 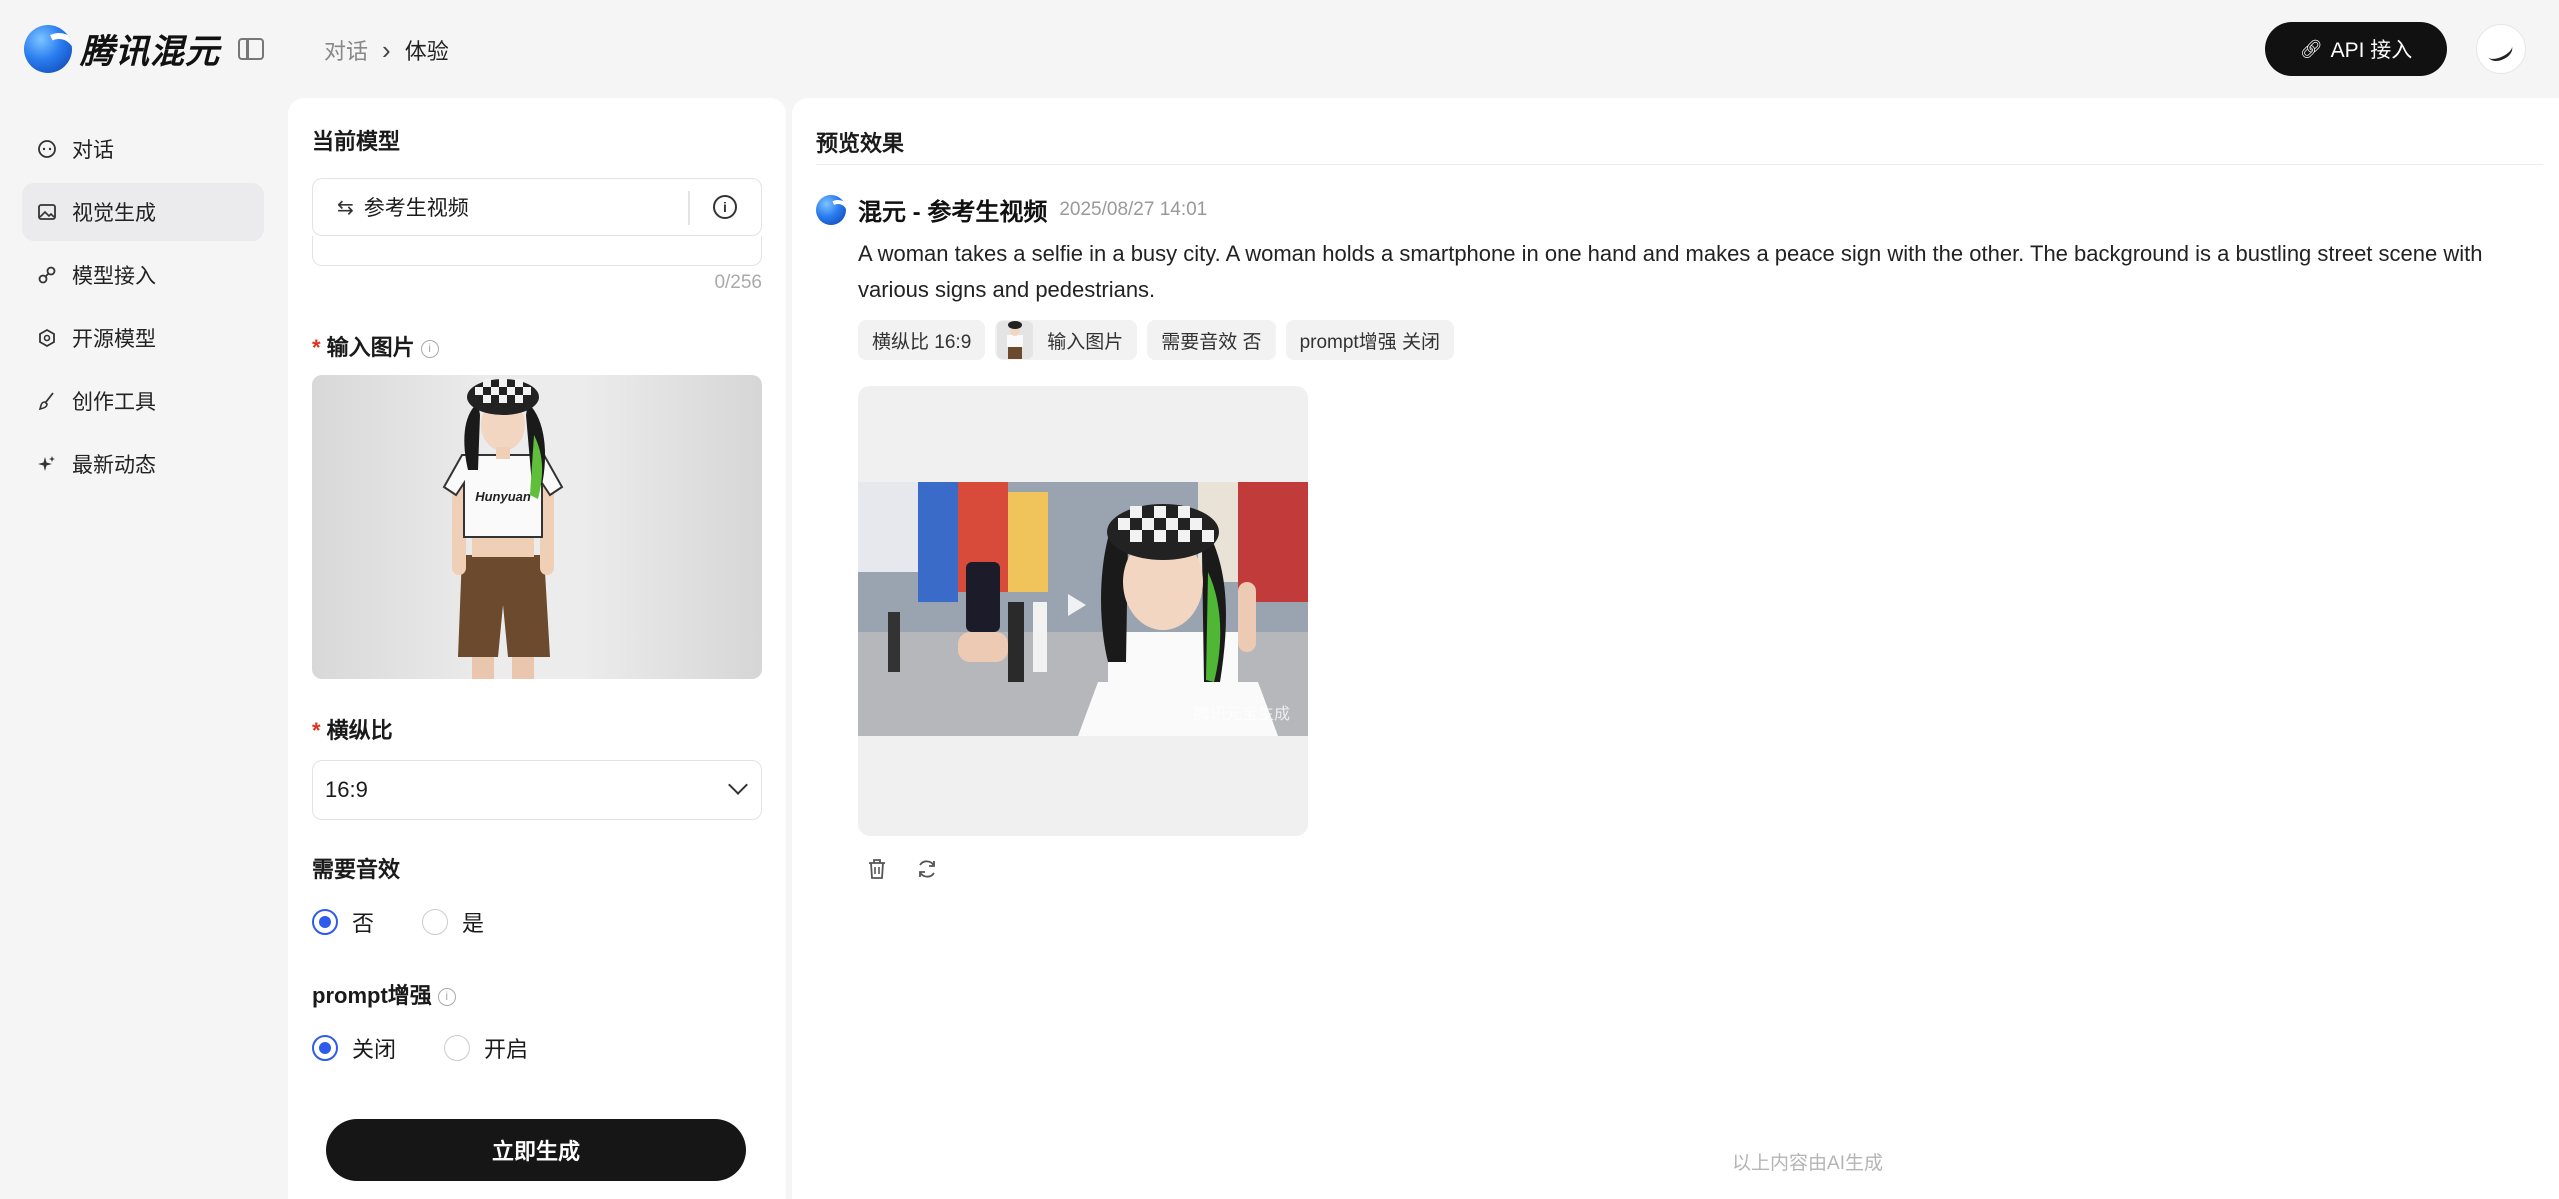 I want to click on audio-radio-group: 否 是, so click(x=422, y=922).